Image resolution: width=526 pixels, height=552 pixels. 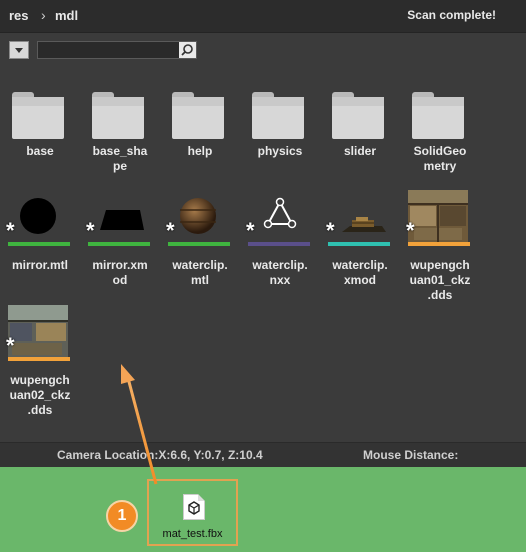 I want to click on black-slab-icon, so click(x=122, y=220).